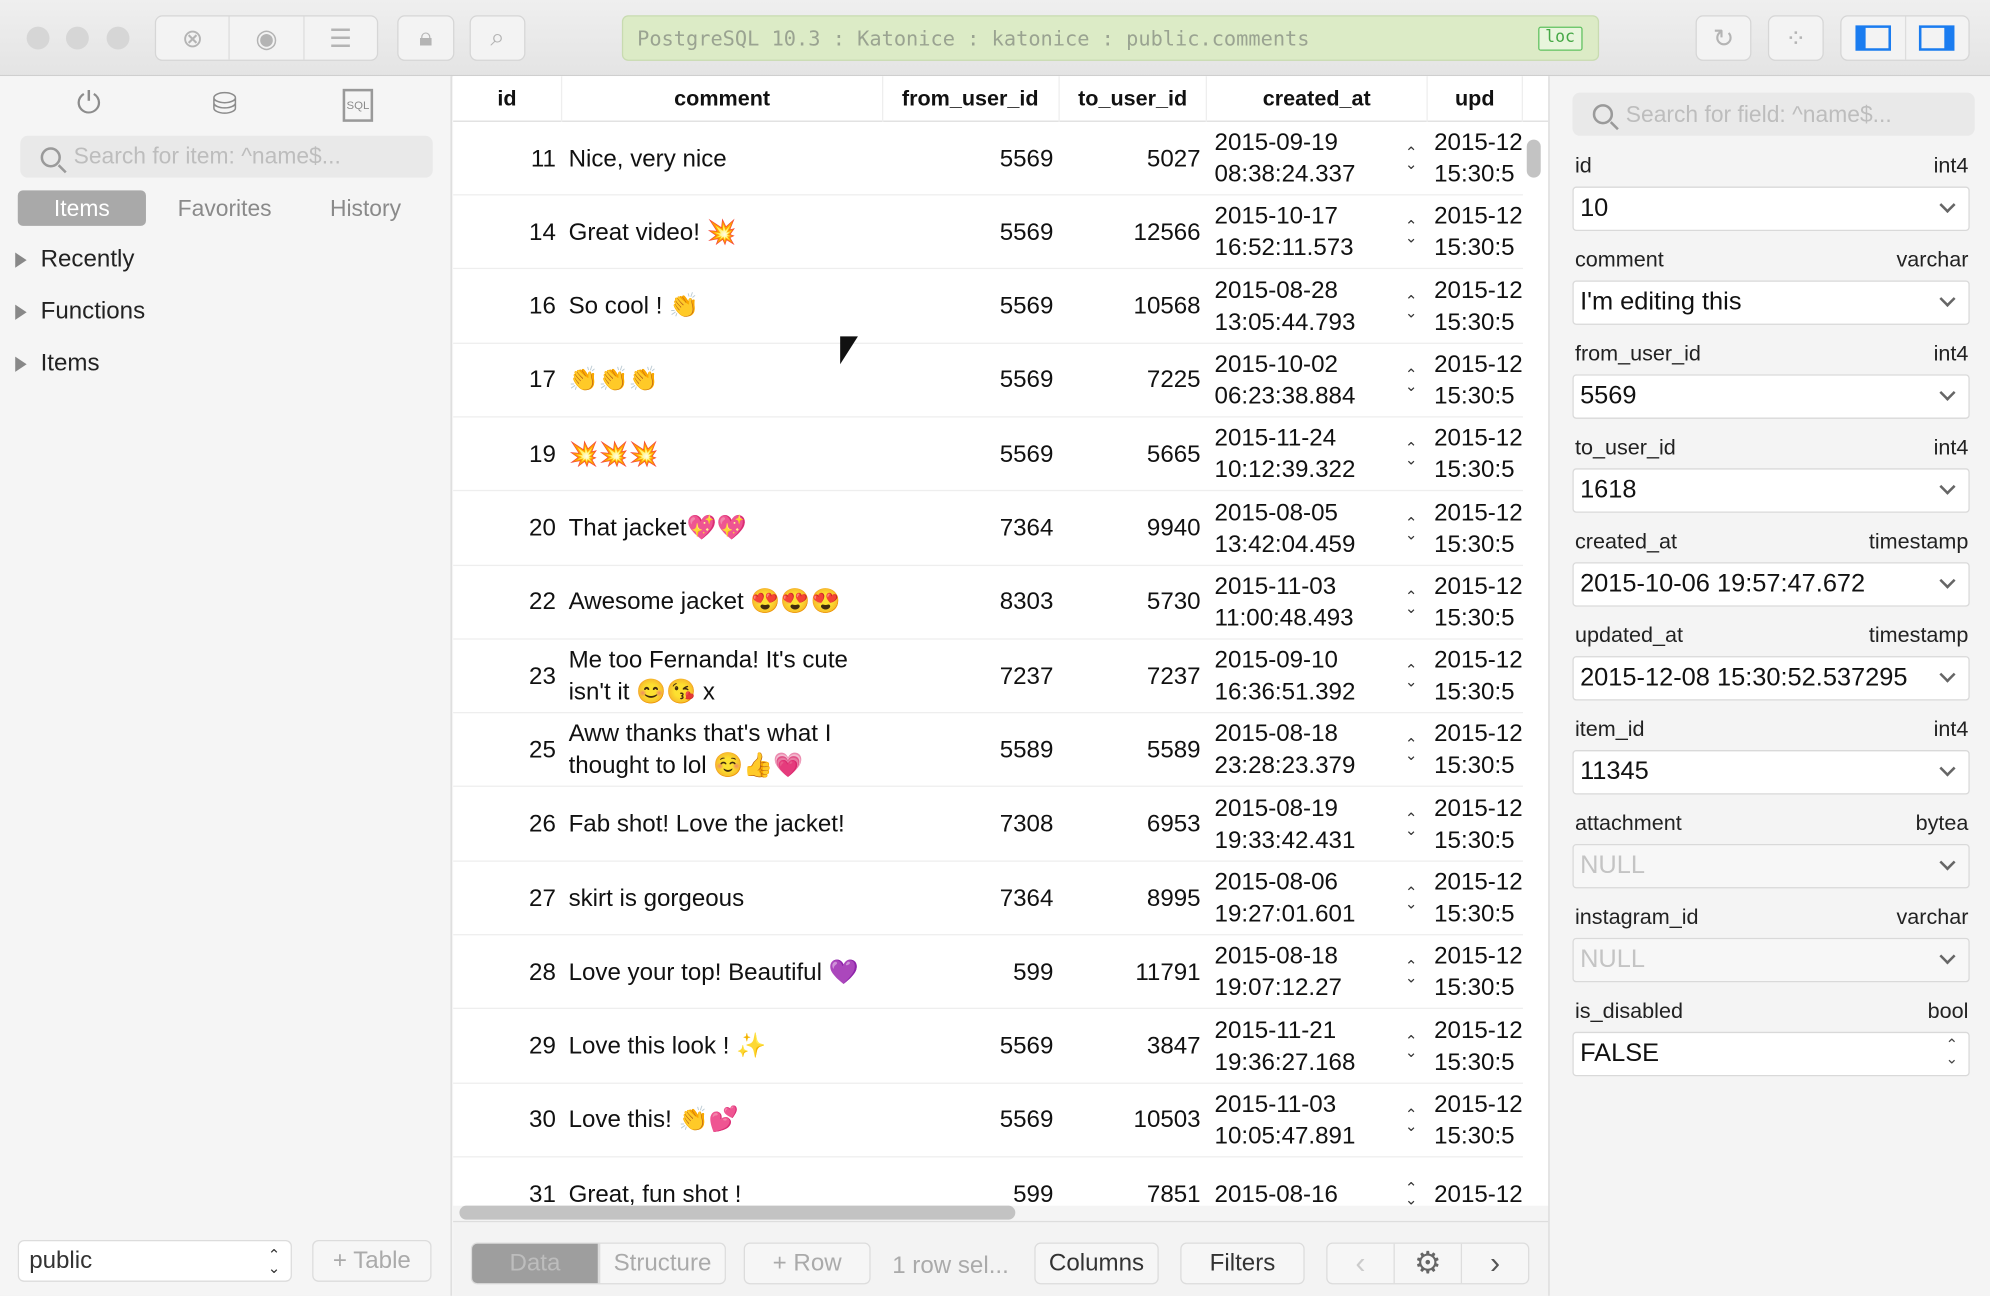 This screenshot has height=1296, width=1990. Describe the element at coordinates (1495, 1263) in the screenshot. I see `next-page-icon: ›` at that location.